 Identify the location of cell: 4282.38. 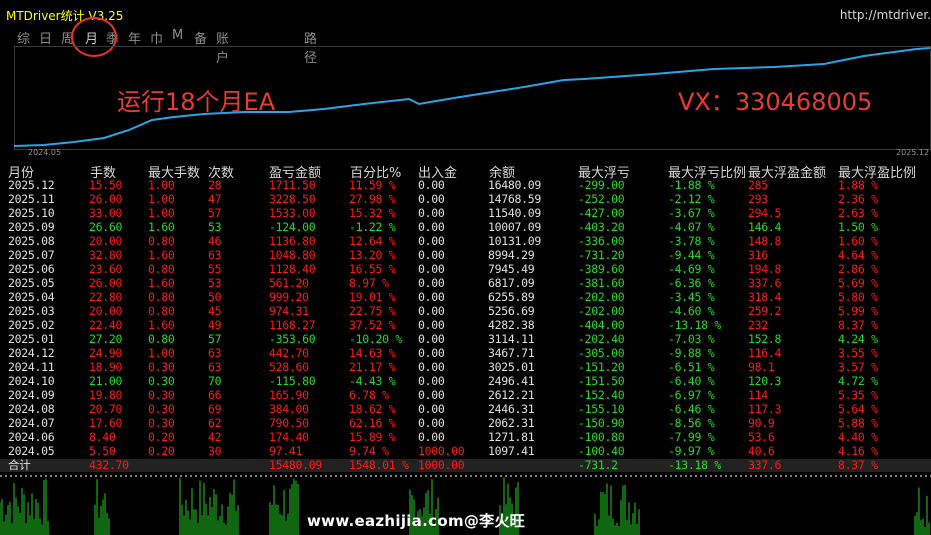
(511, 325).